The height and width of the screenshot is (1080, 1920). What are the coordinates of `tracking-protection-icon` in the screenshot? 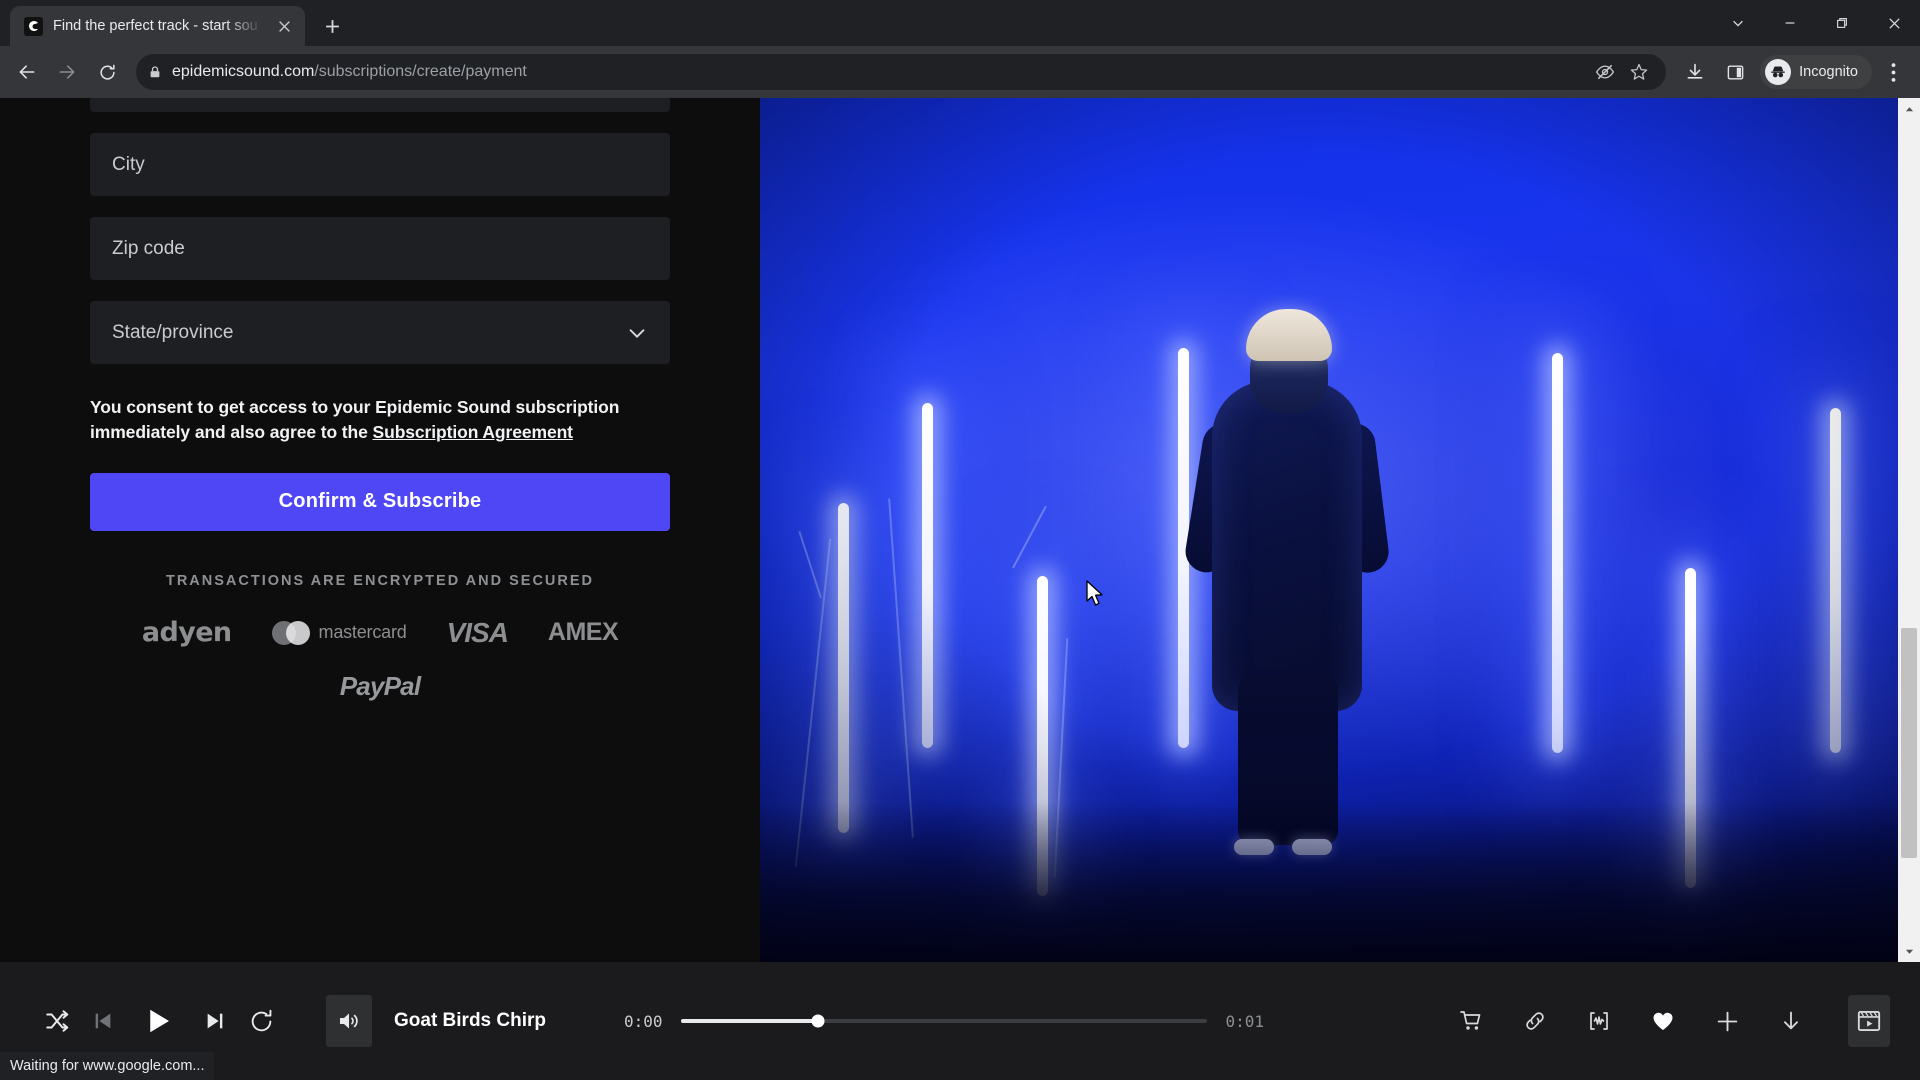 It's located at (1605, 72).